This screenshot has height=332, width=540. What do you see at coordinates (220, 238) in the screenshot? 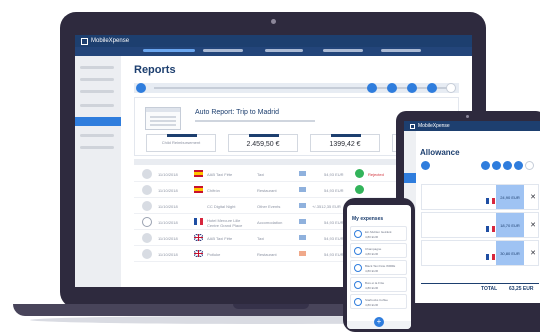
I see `row-name: AAB Taxi Fête` at bounding box center [220, 238].